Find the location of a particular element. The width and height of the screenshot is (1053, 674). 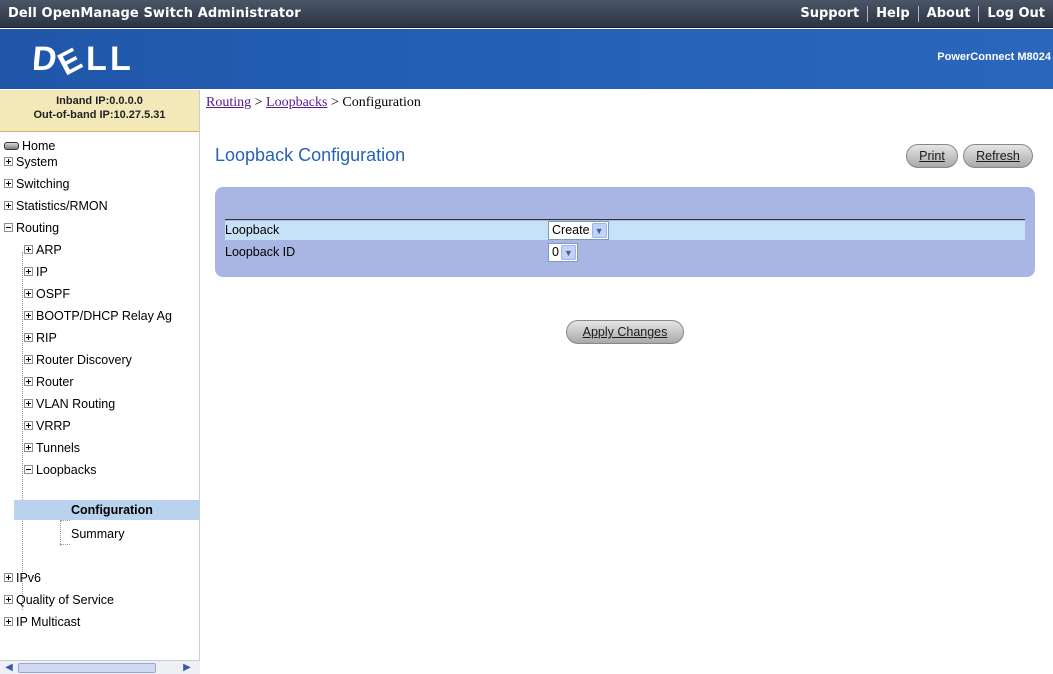

sidebar-item-rip: RIP is located at coordinates (40, 338).